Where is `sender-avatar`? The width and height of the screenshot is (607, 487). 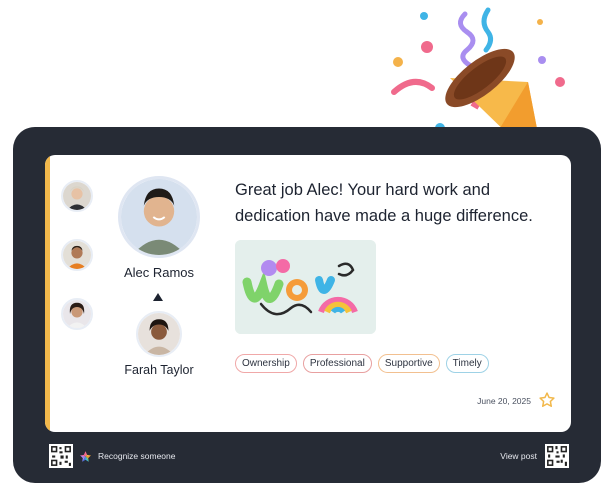
sender-avatar is located at coordinates (159, 334).